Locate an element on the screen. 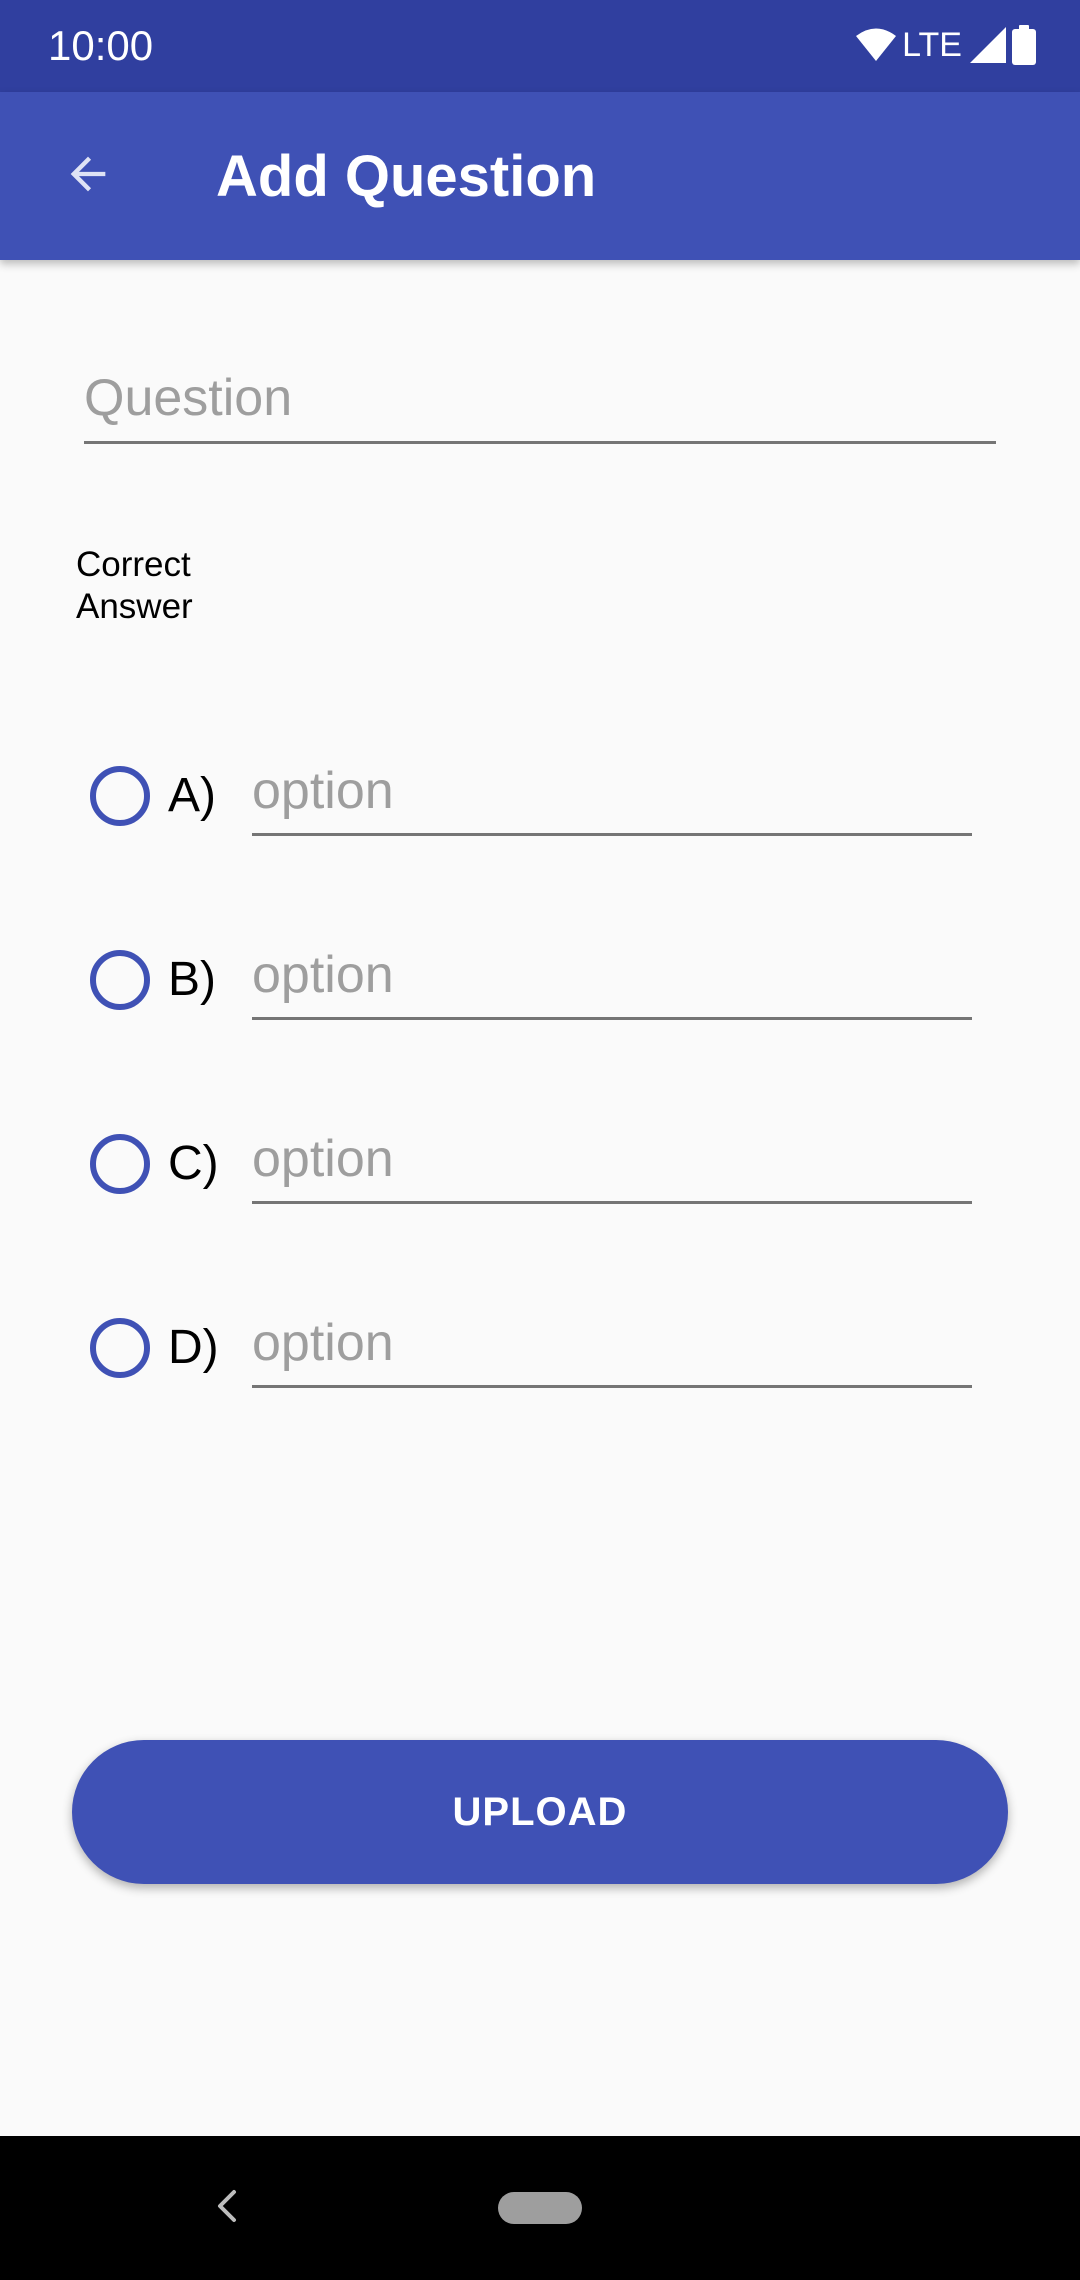  nav-back-button is located at coordinates (228, 2208).